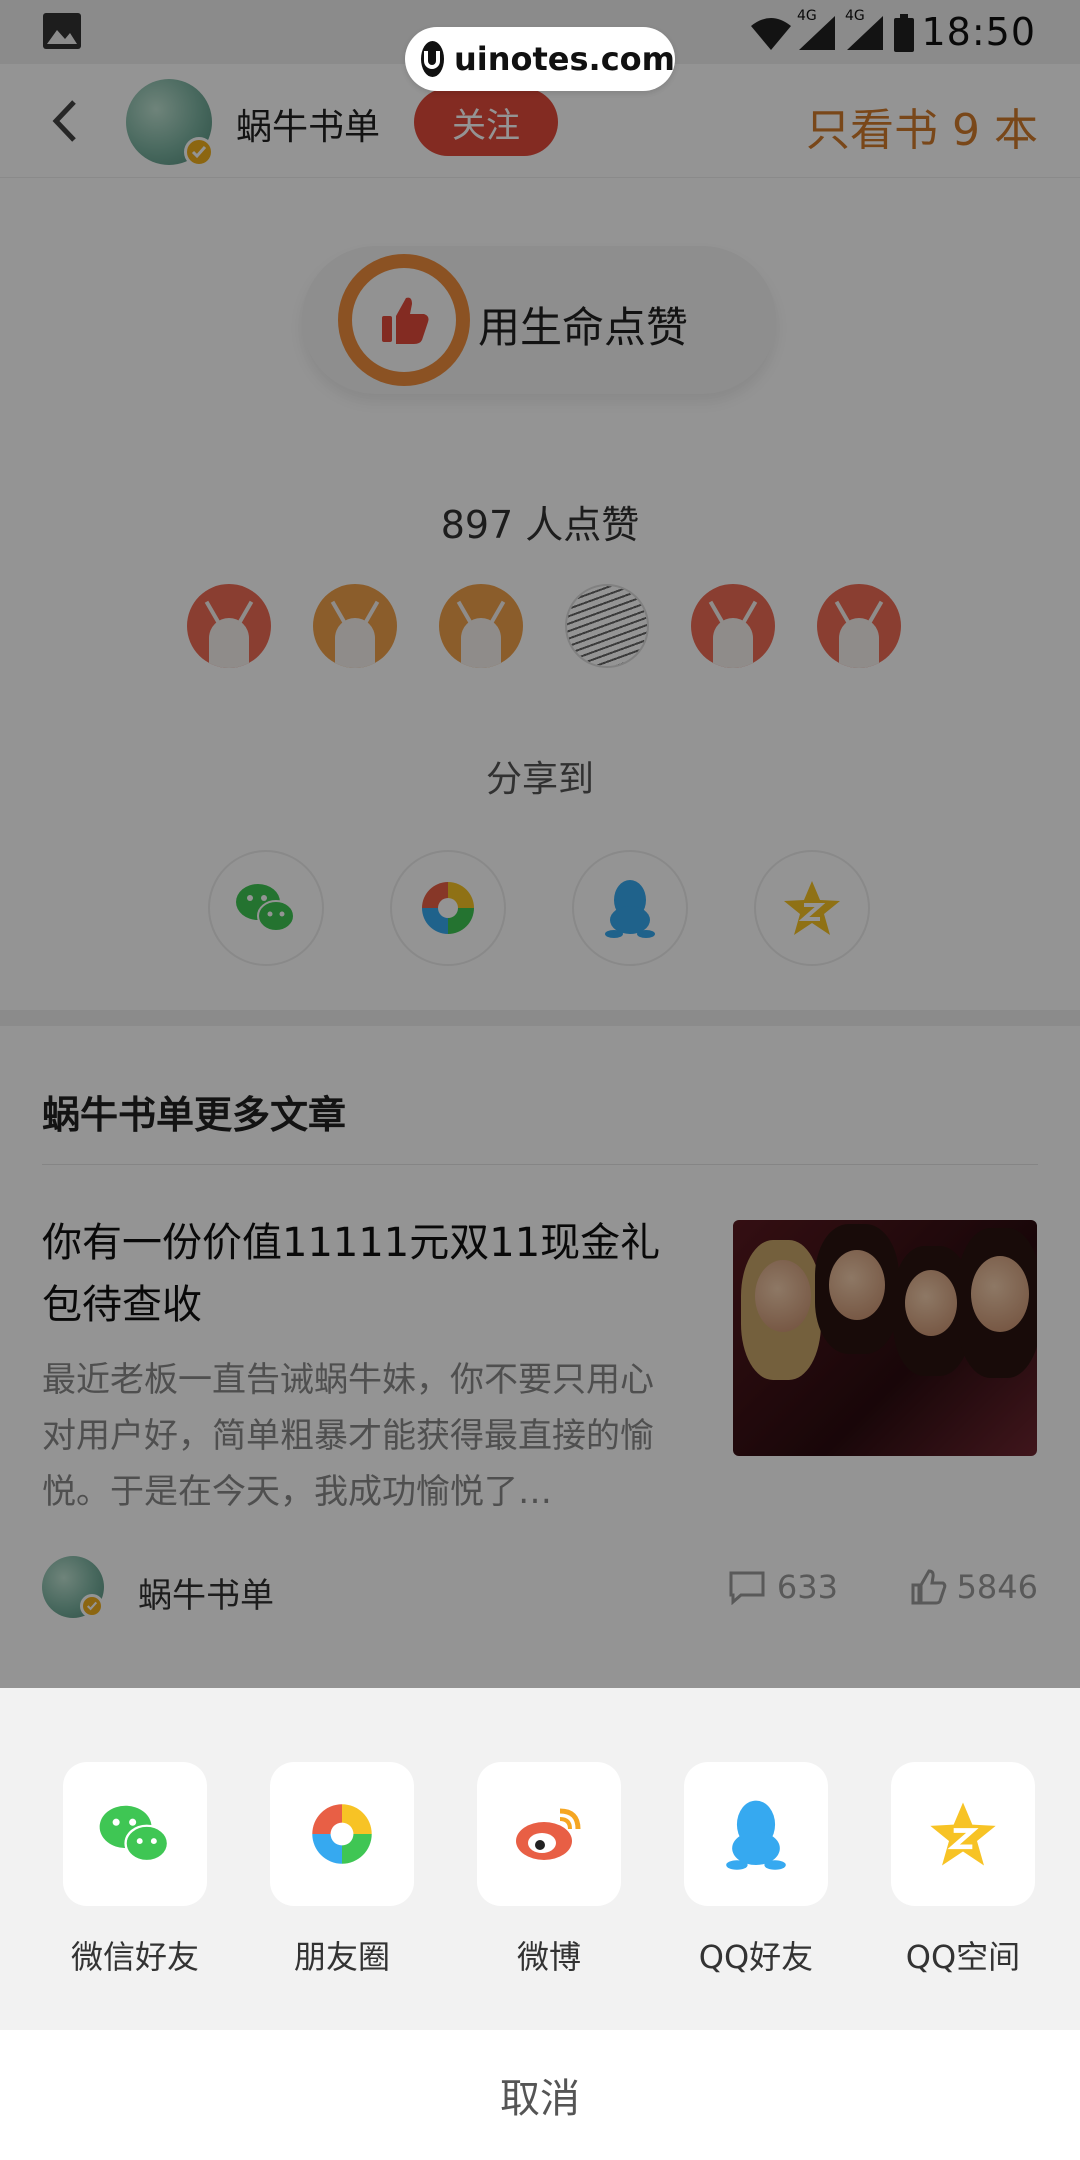 The width and height of the screenshot is (1080, 2160). Describe the element at coordinates (540, 2095) in the screenshot. I see `cancel-button: 取消` at that location.